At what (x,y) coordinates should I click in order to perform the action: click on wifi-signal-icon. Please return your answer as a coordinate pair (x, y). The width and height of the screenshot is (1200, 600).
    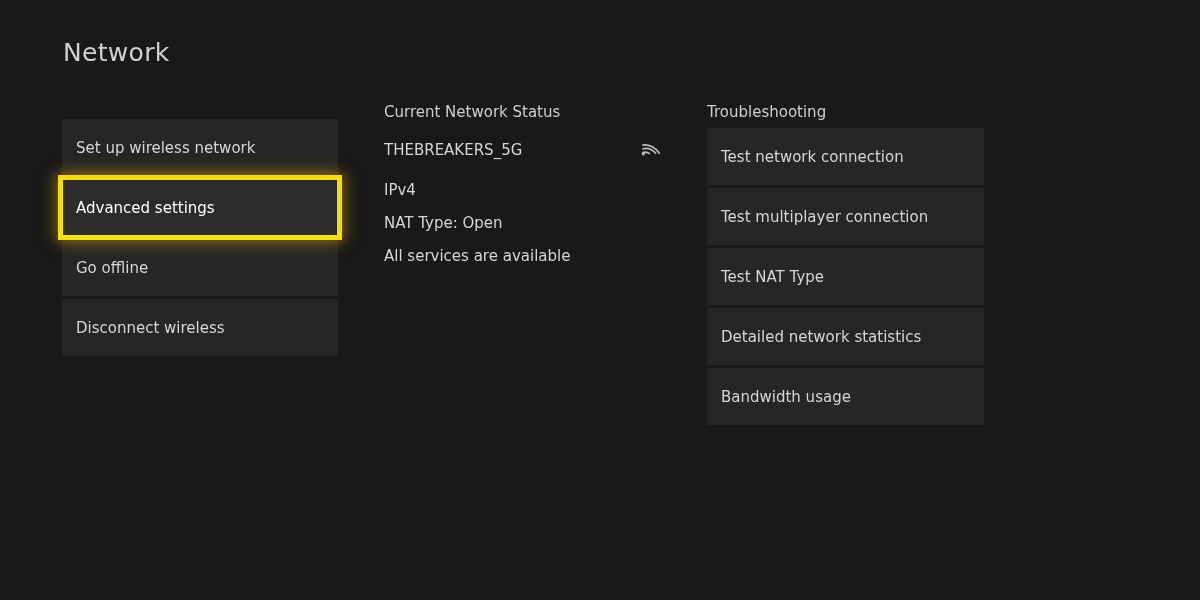
    Looking at the image, I should click on (651, 150).